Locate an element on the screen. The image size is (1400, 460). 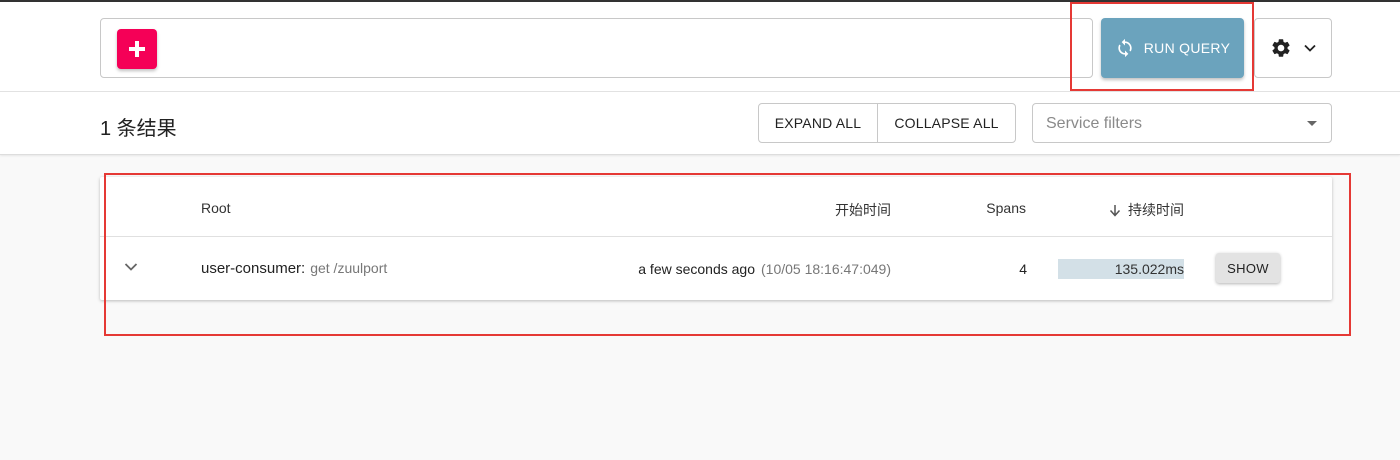
settings-dropdown-button is located at coordinates (1293, 48).